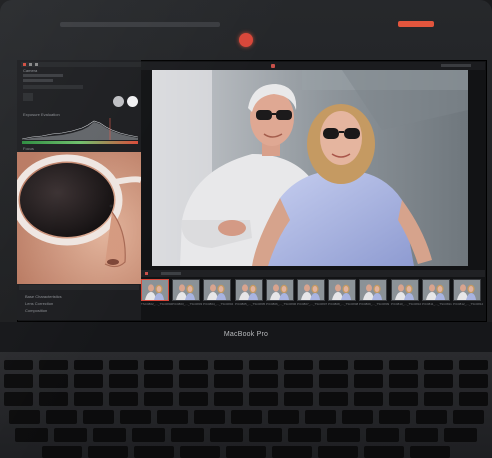 The image size is (492, 458). Describe the element at coordinates (80, 142) in the screenshot. I see `exposure-slider` at that location.